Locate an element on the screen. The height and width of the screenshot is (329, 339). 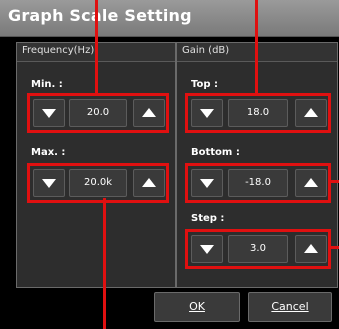
step-value-field: 3.0 is located at coordinates (258, 249).